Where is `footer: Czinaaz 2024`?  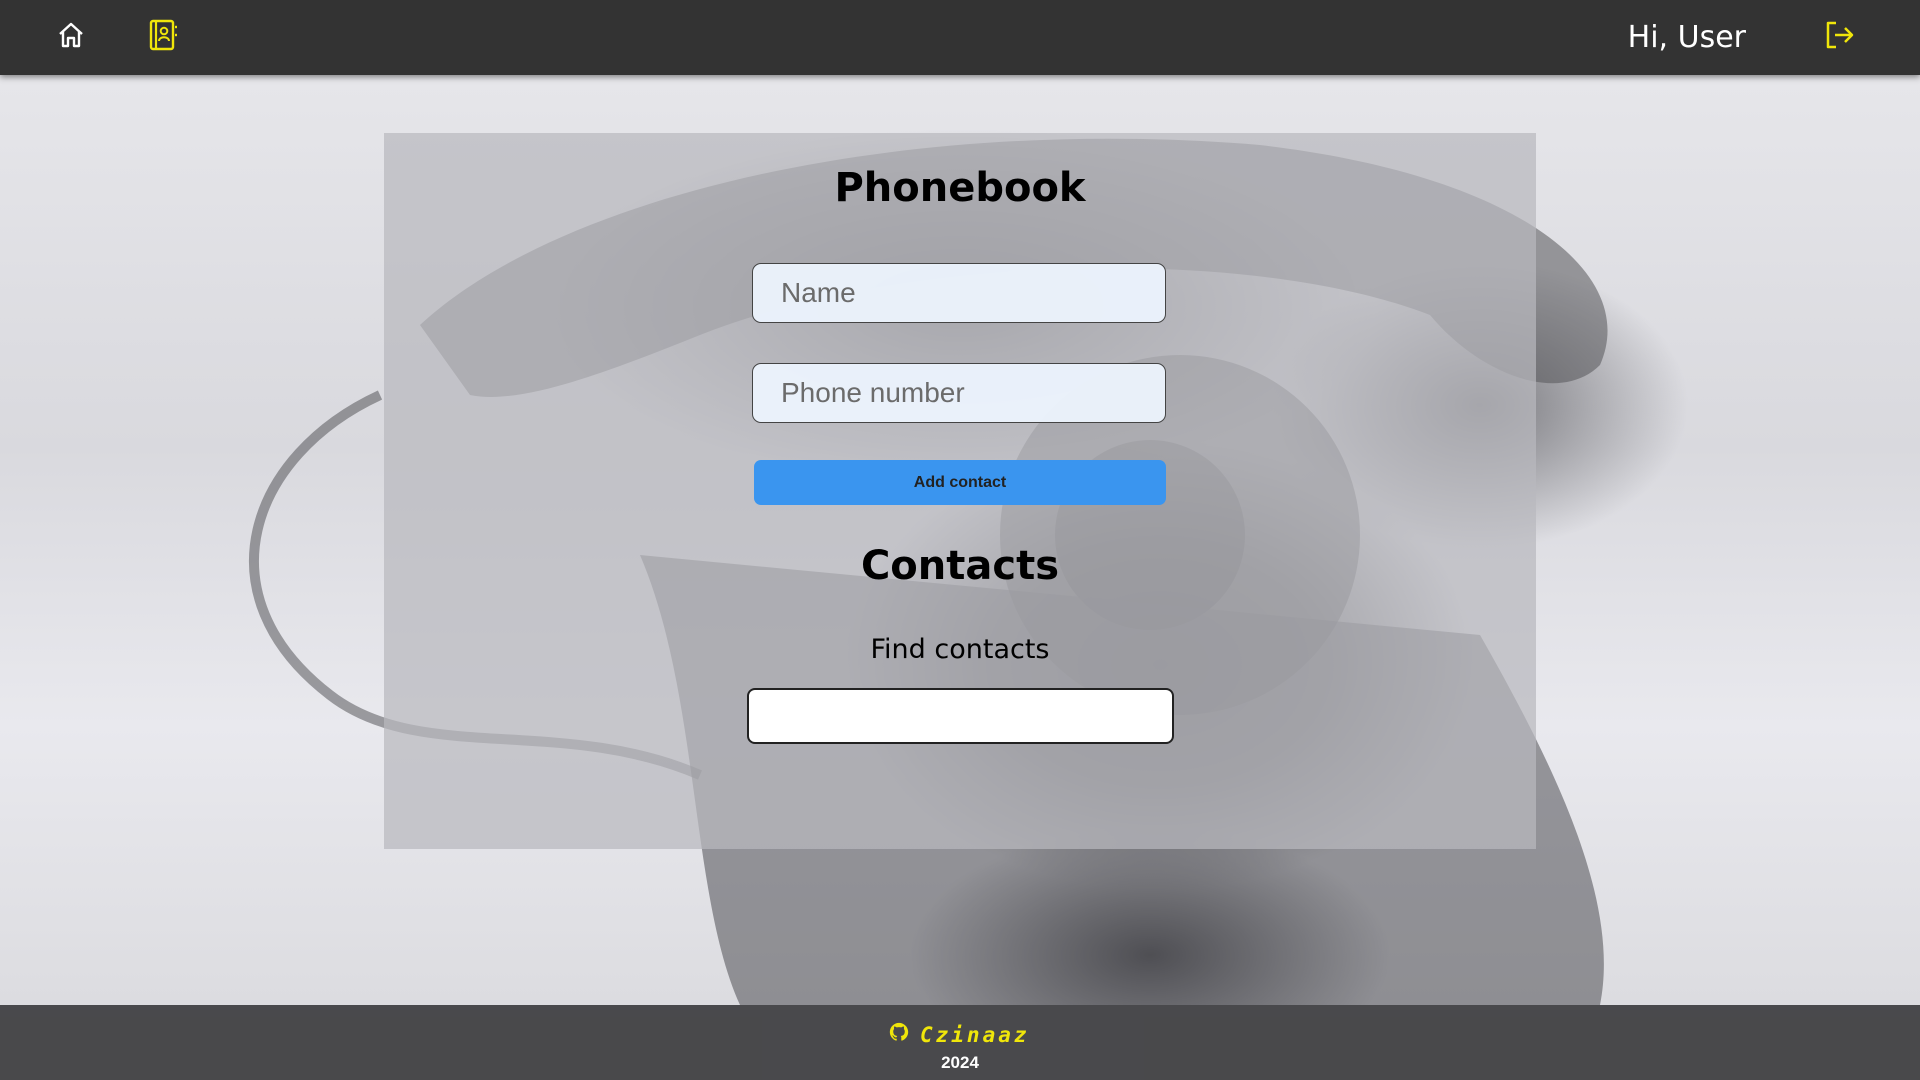 footer: Czinaaz 2024 is located at coordinates (960, 1042).